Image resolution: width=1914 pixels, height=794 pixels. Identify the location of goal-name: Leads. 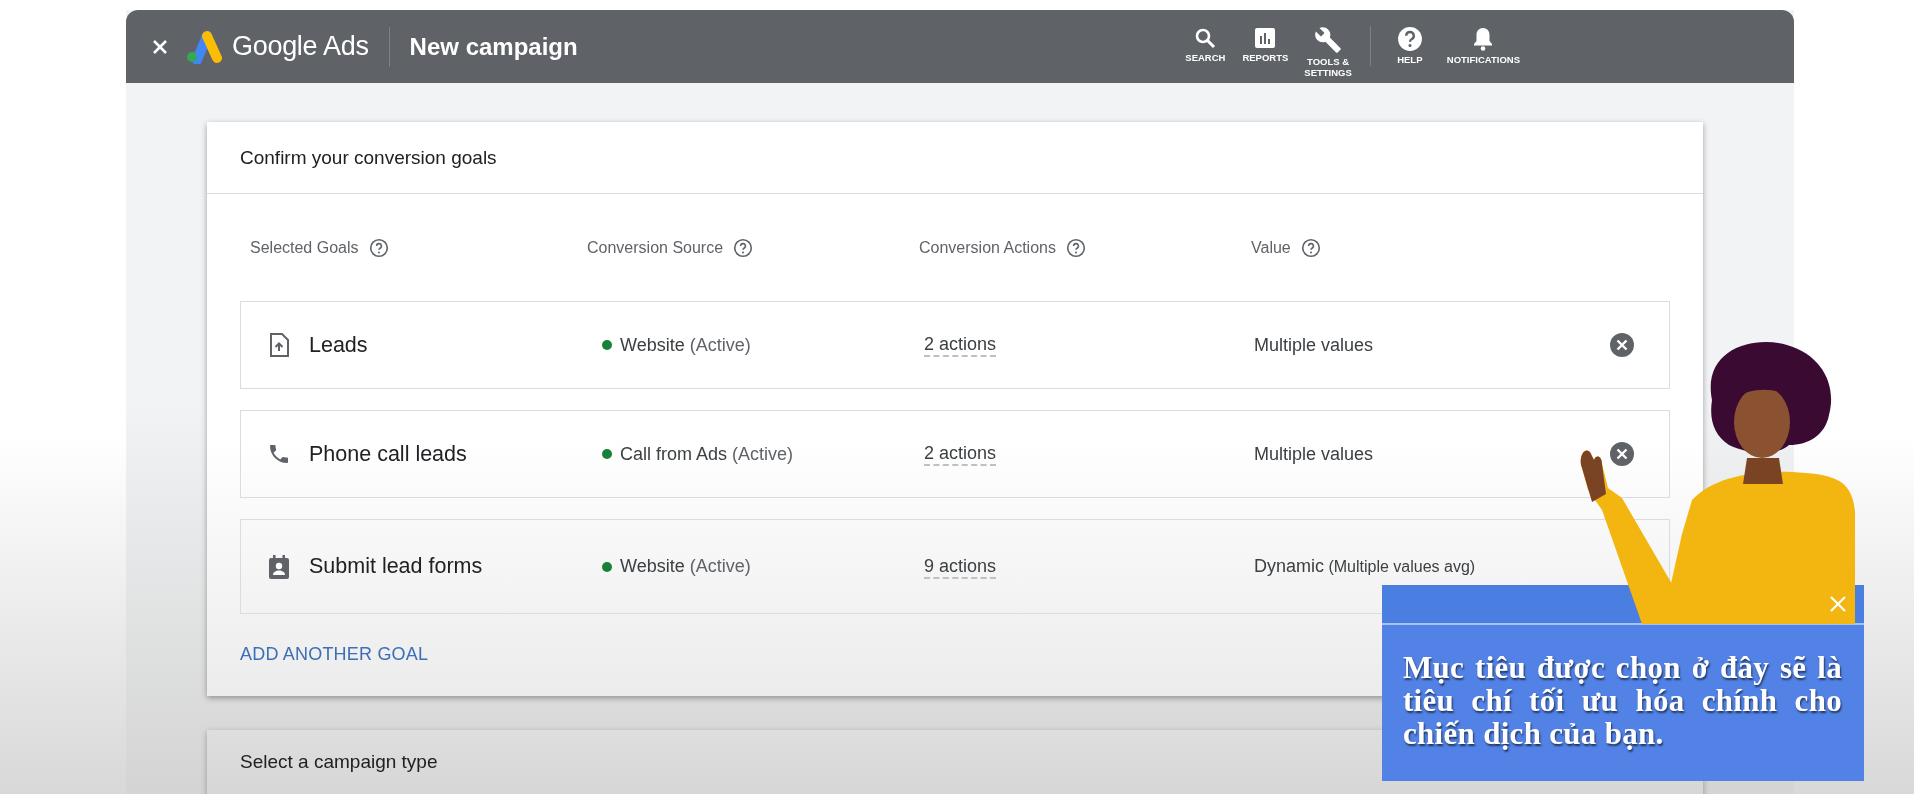
(338, 345).